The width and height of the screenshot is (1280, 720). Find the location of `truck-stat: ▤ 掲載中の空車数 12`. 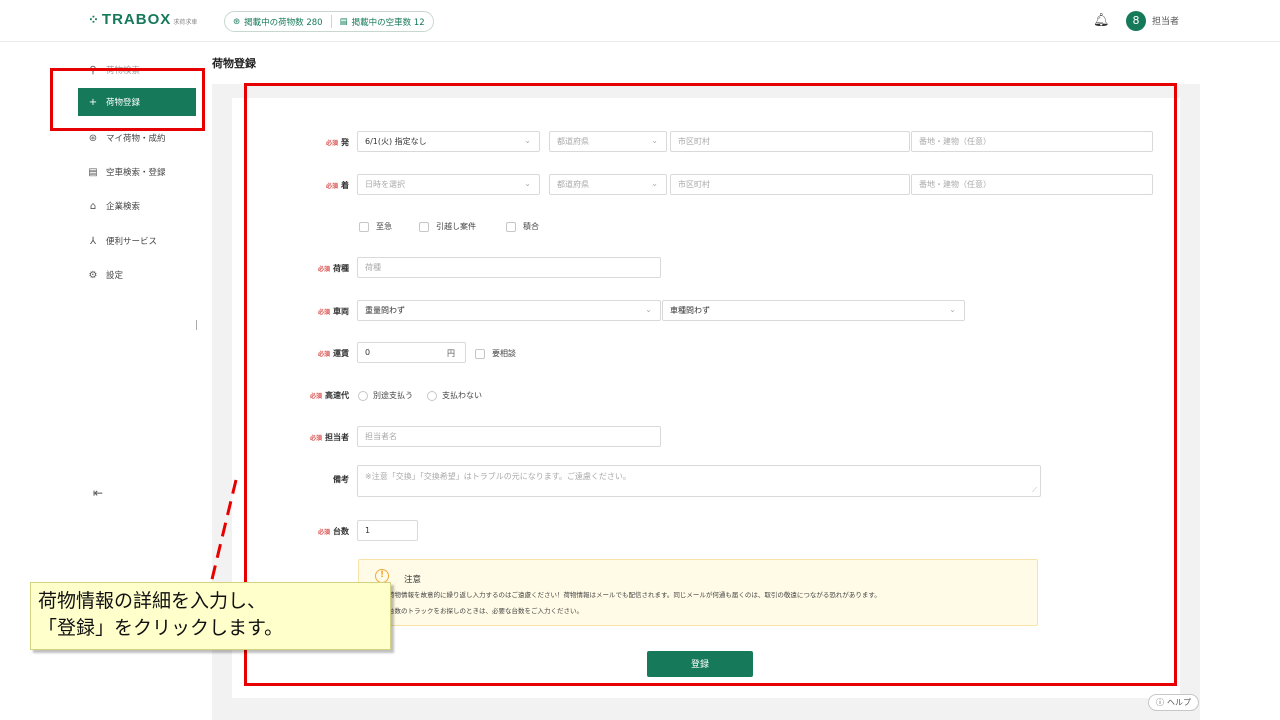

truck-stat: ▤ 掲載中の空車数 12 is located at coordinates (382, 22).